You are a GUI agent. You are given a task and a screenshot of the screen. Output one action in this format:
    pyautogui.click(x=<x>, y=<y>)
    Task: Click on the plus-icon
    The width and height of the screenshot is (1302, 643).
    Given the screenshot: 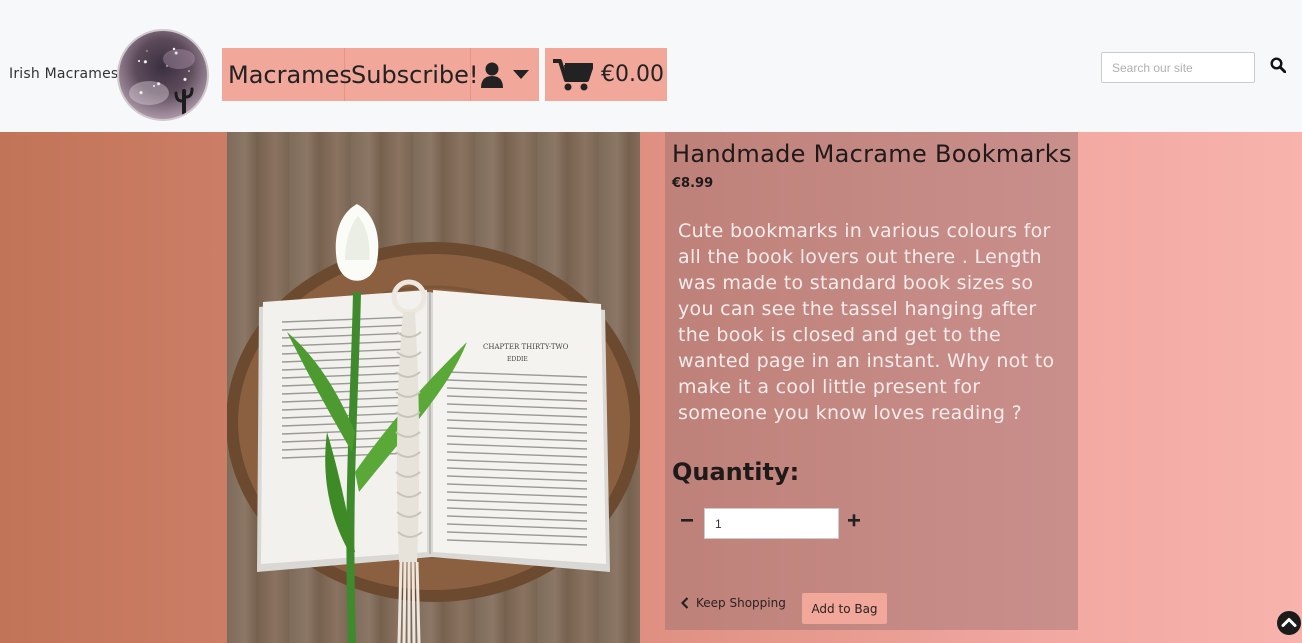 What is the action you would take?
    pyautogui.click(x=854, y=520)
    